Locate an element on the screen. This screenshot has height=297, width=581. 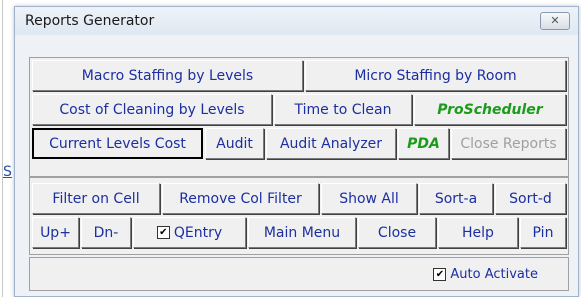
time-to-clean-button: Time to Clean is located at coordinates (343, 109).